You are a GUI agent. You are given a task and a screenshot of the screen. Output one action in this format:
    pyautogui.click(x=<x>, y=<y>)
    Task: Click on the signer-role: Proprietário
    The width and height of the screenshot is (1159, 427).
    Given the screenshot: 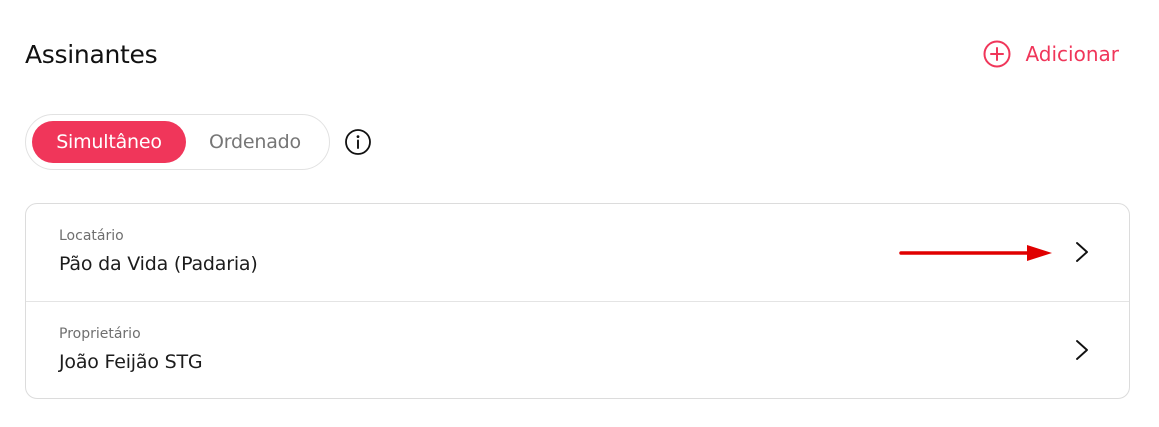 What is the action you would take?
    pyautogui.click(x=100, y=334)
    